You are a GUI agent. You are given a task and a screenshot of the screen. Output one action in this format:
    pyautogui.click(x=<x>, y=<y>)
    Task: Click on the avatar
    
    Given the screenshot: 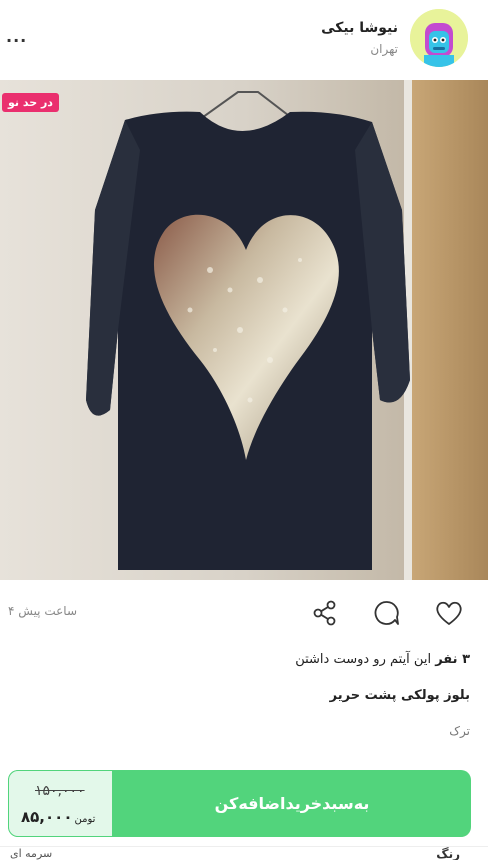 What is the action you would take?
    pyautogui.click(x=439, y=38)
    